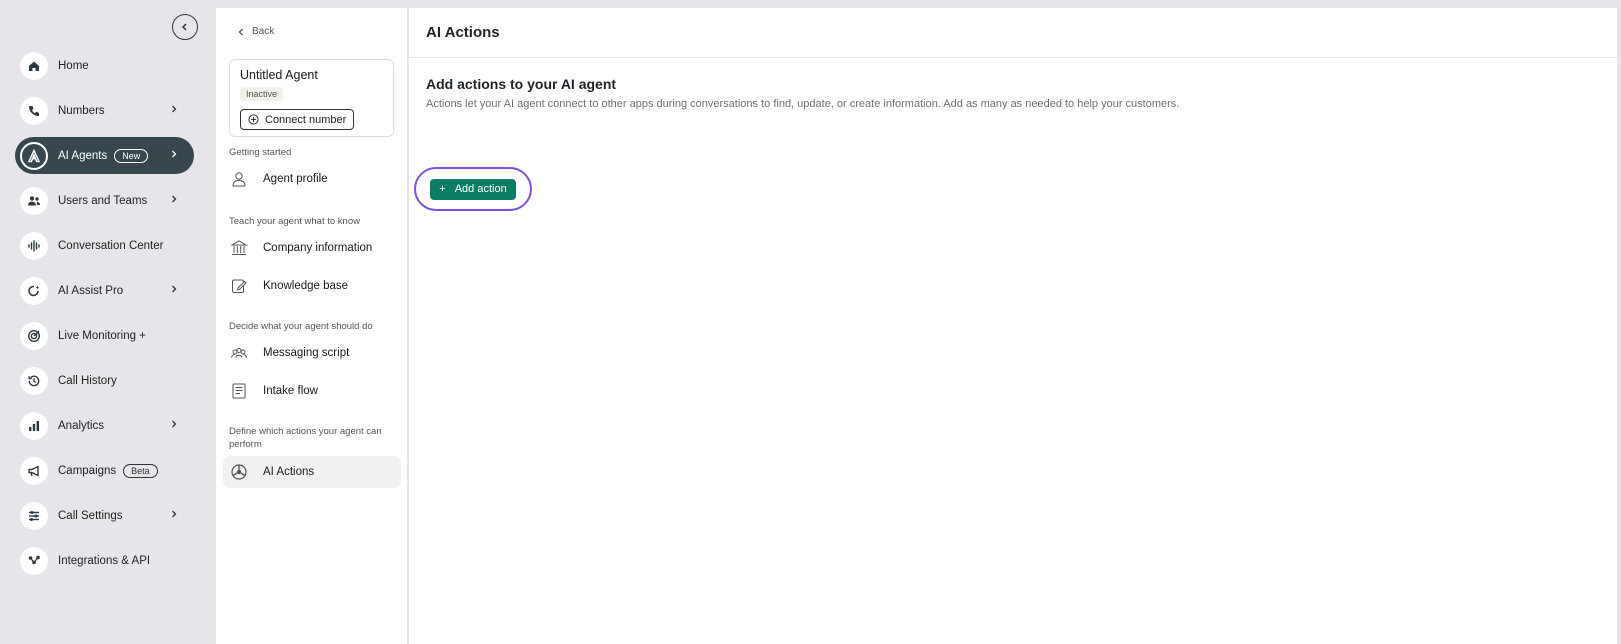  I want to click on menu-item-ai-actions: AI Actions, so click(312, 472).